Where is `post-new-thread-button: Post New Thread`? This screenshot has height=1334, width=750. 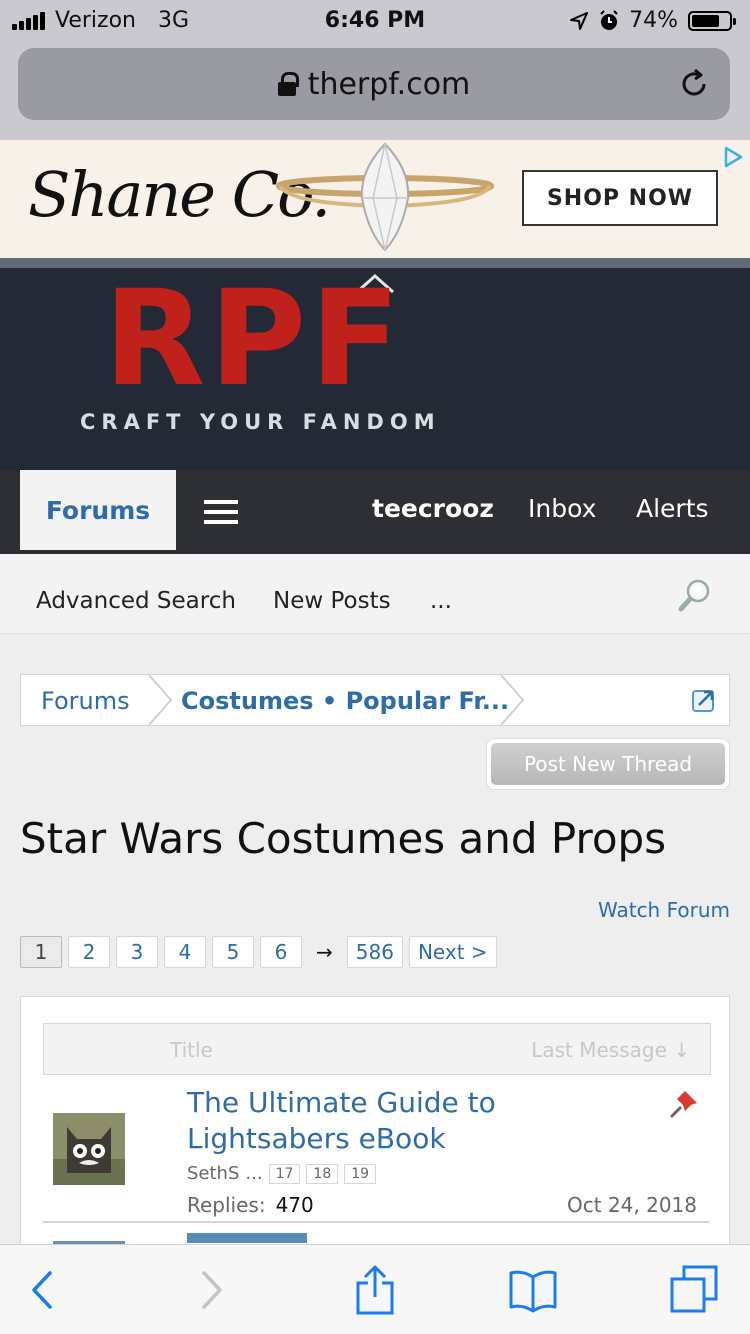 post-new-thread-button: Post New Thread is located at coordinates (608, 764).